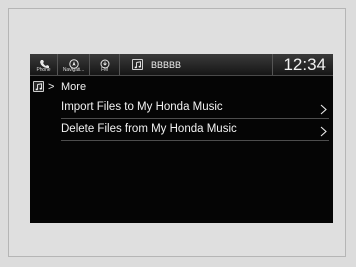  I want to click on fm-label: FM, so click(104, 70).